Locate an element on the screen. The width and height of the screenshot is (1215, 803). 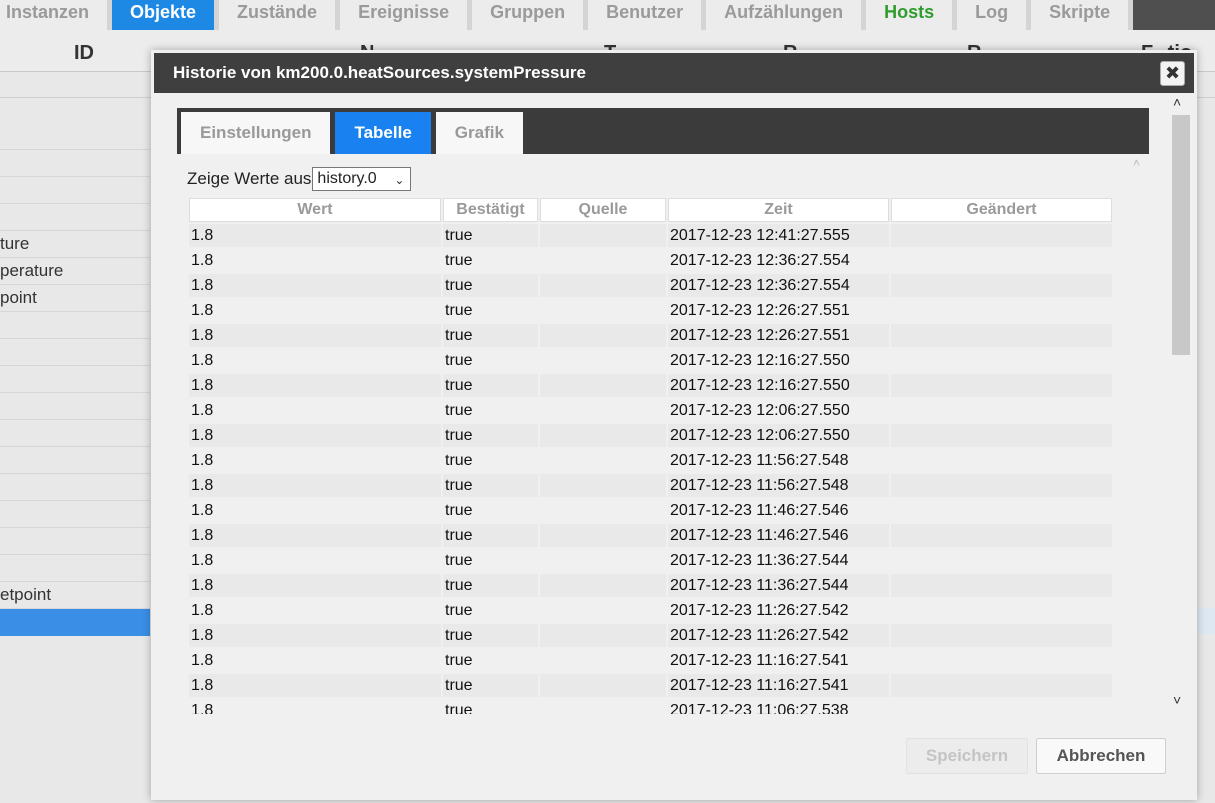
panel-scroll-up-icon: ˄ is located at coordinates (1136, 163).